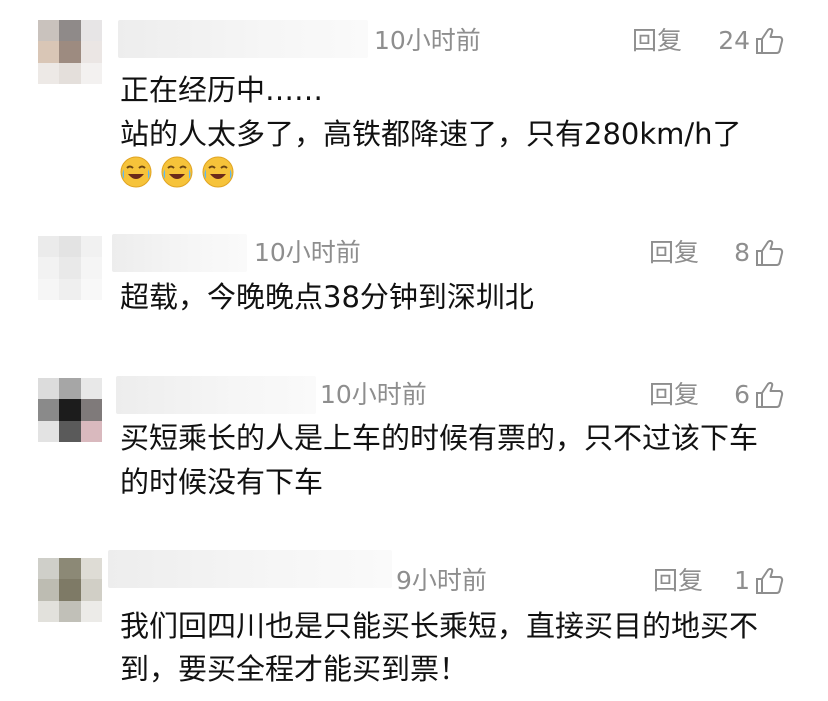  What do you see at coordinates (734, 40) in the screenshot?
I see `like-count: 24` at bounding box center [734, 40].